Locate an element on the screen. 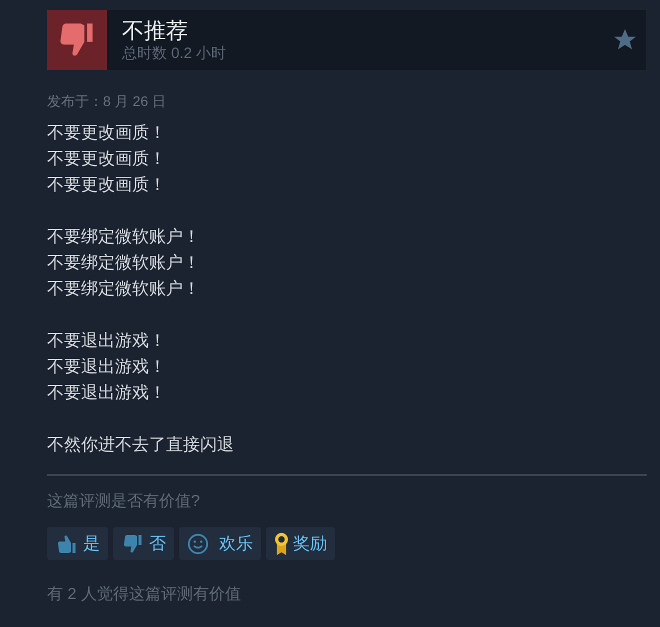 The height and width of the screenshot is (627, 660). smiley-icon is located at coordinates (198, 543).